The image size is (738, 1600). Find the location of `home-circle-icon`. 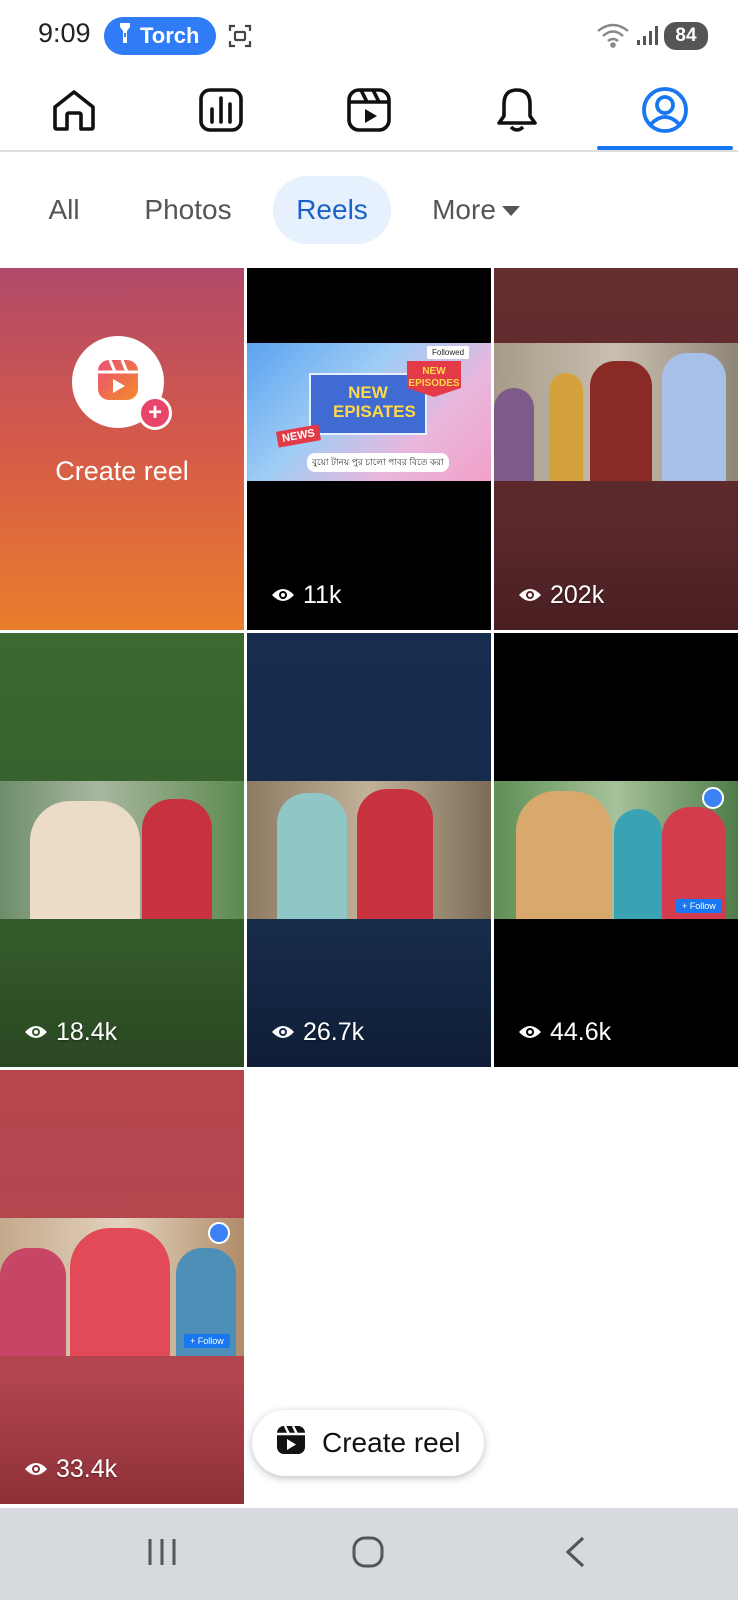

home-circle-icon is located at coordinates (368, 1554).